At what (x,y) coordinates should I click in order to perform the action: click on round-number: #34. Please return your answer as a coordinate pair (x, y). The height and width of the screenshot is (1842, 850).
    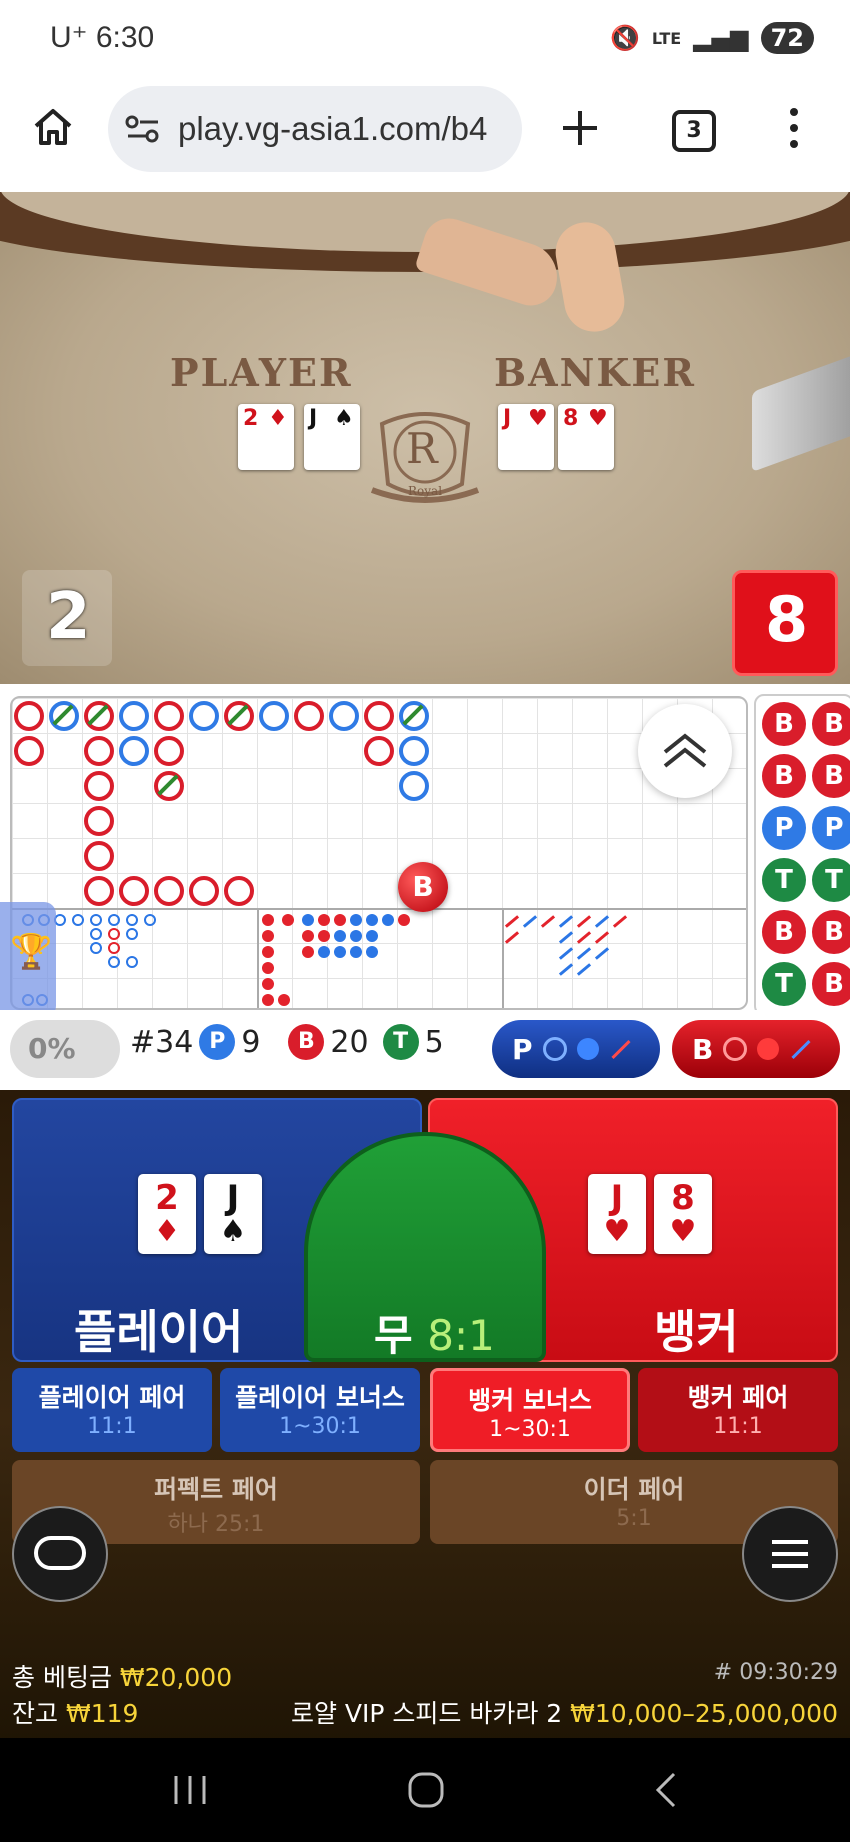
    Looking at the image, I should click on (162, 1042).